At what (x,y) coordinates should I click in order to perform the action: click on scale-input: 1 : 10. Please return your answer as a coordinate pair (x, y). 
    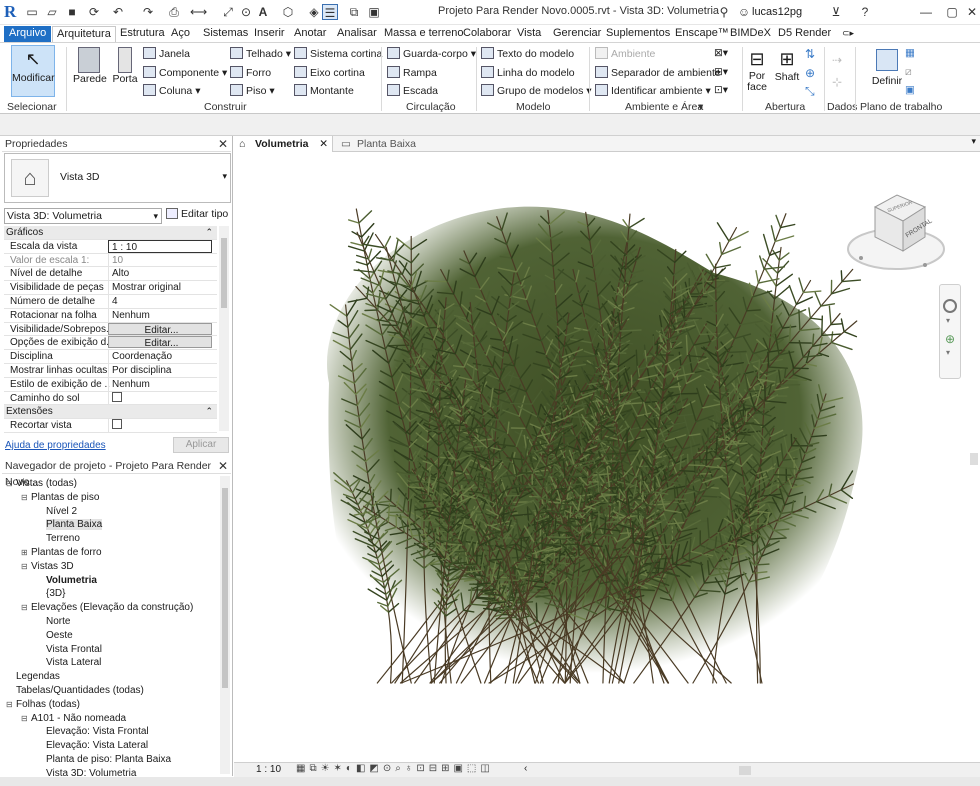
    Looking at the image, I should click on (160, 246).